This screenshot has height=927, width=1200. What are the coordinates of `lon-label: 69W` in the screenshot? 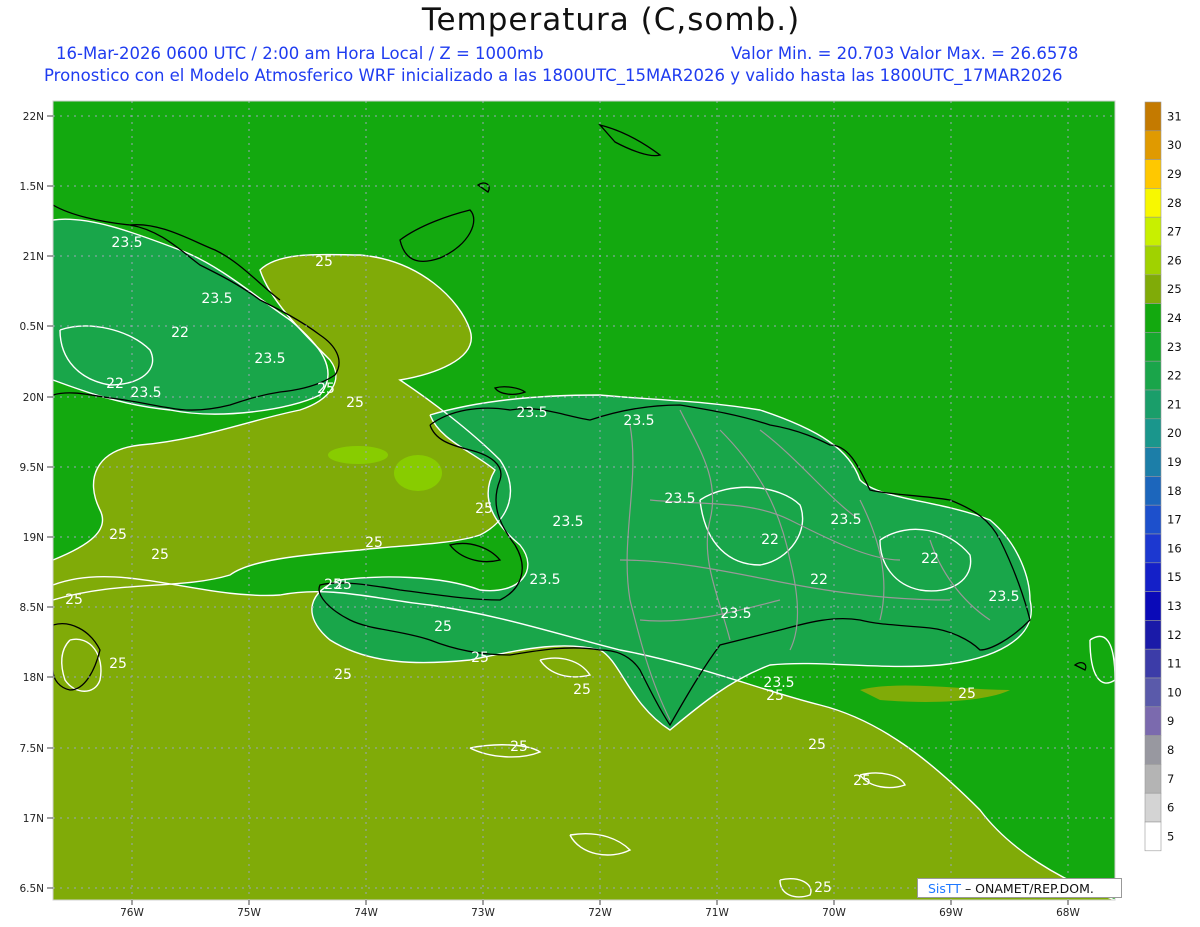 It's located at (951, 913).